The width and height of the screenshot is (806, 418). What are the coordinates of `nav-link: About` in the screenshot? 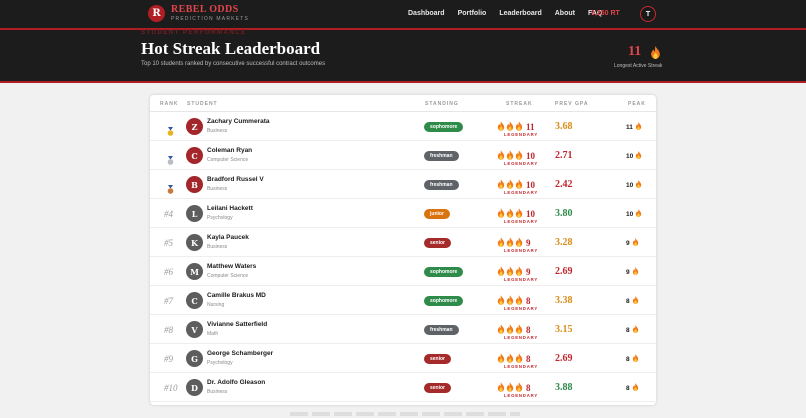 It's located at (565, 13).